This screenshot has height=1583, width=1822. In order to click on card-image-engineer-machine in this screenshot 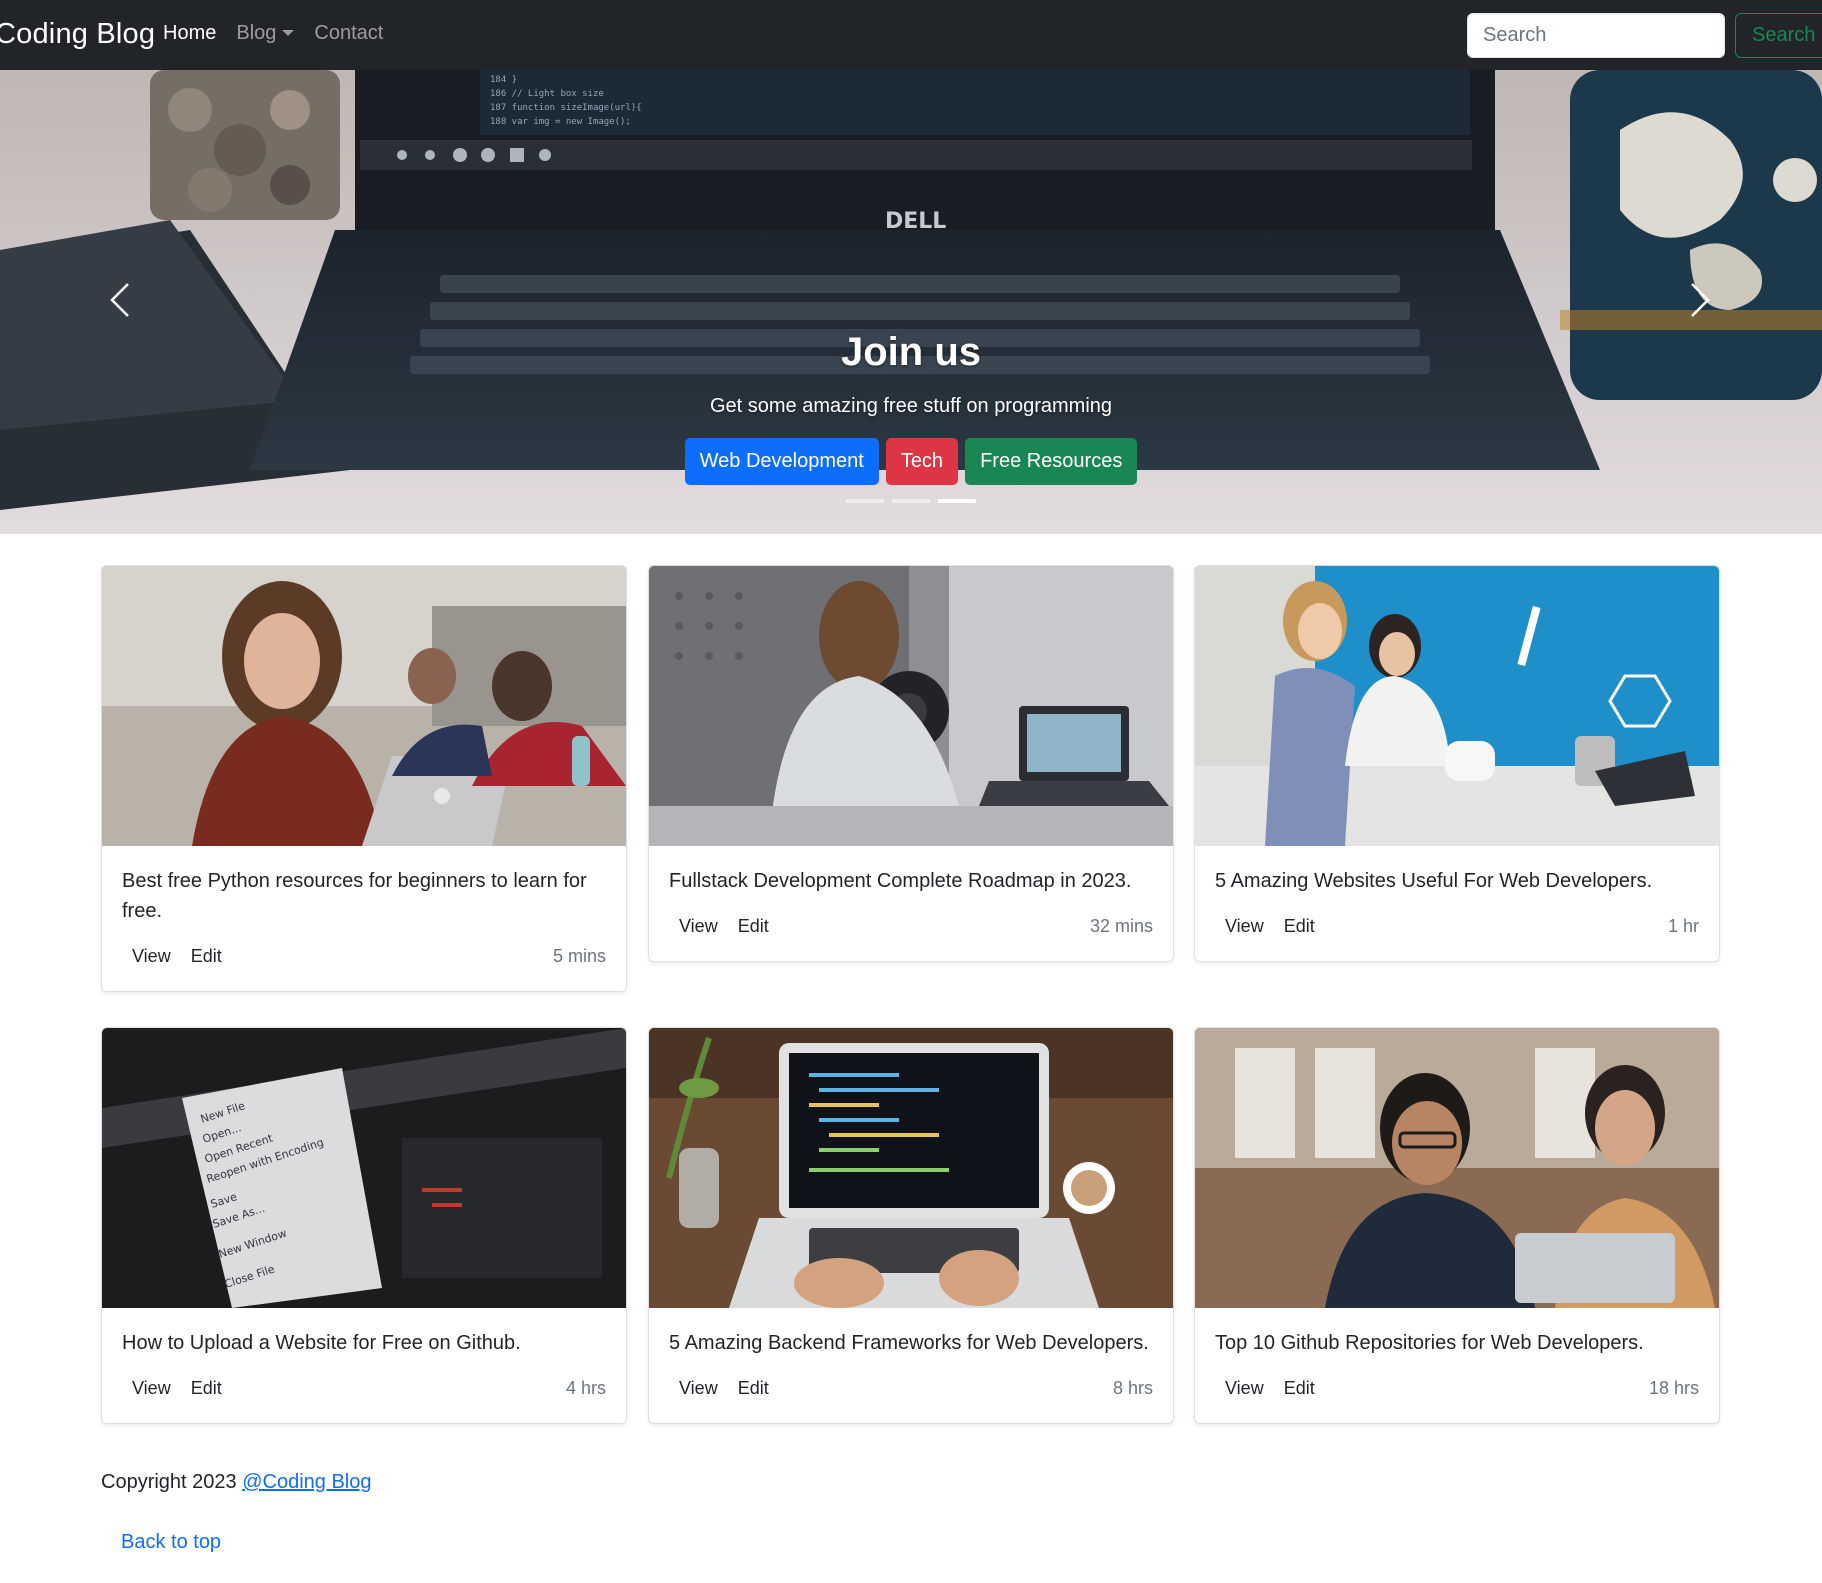, I will do `click(911, 706)`.